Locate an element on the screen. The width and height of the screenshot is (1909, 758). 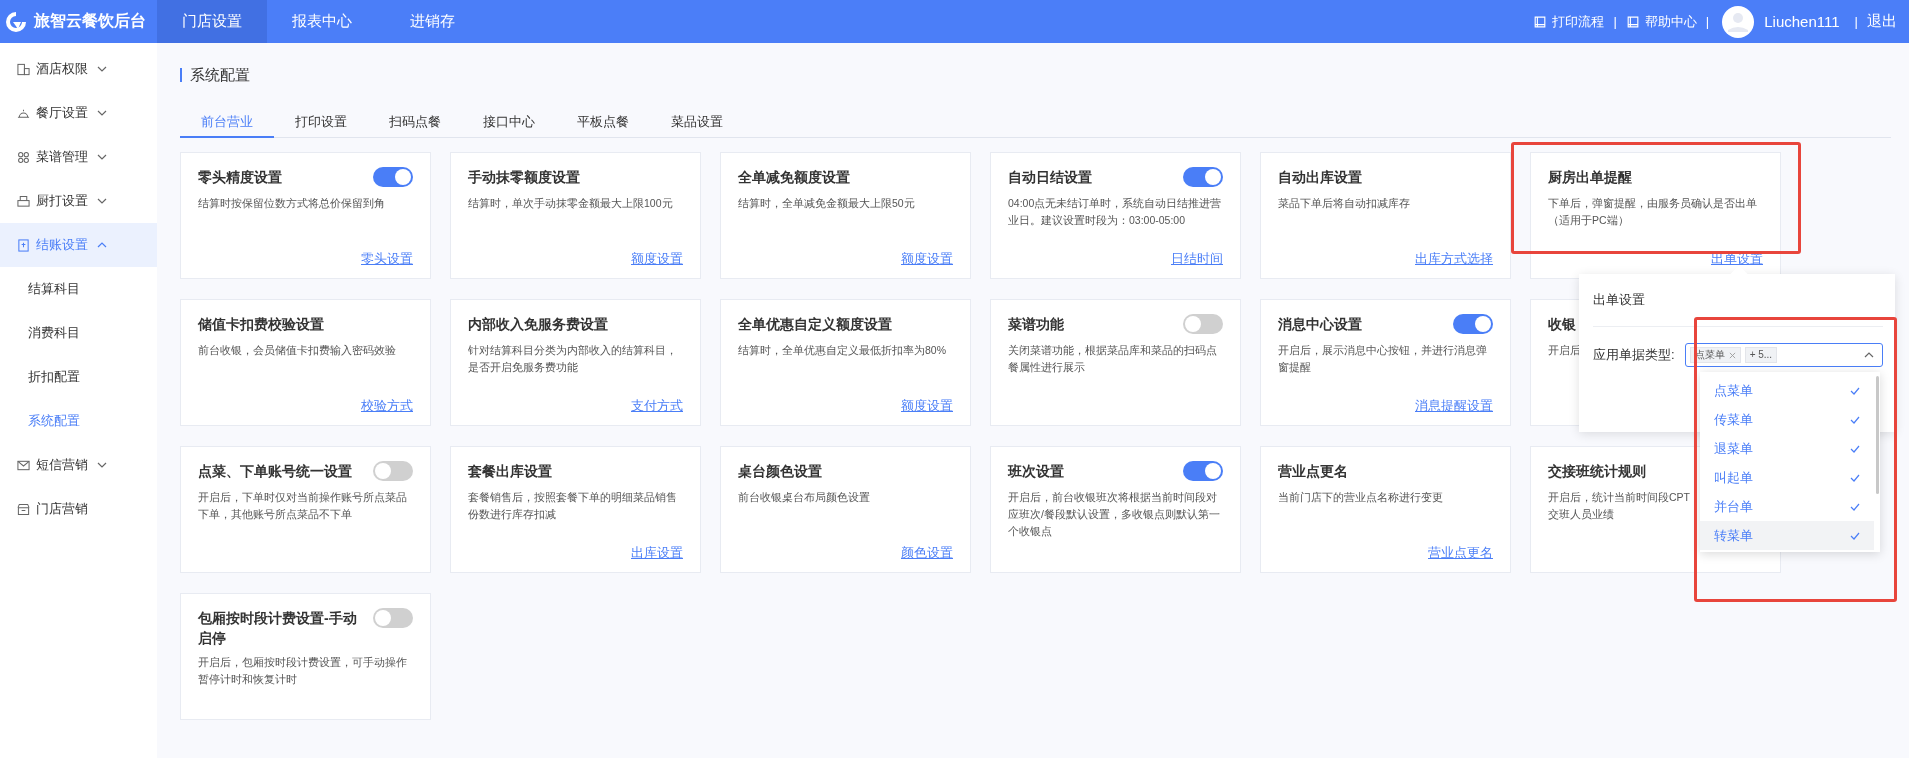
card-description: 是否开启免服务费功能 is located at coordinates (523, 367).